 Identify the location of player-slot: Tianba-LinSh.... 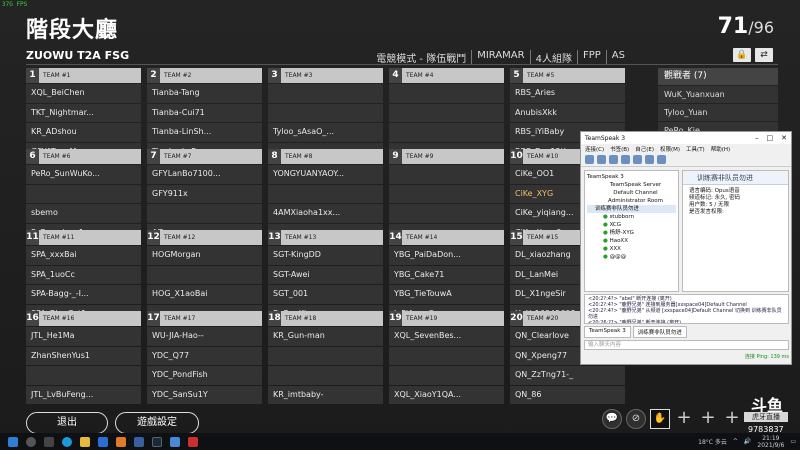
(204, 132).